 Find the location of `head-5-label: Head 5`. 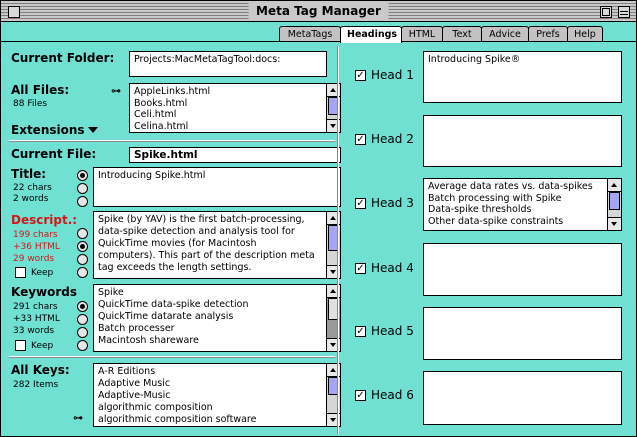

head-5-label: Head 5 is located at coordinates (392, 331).